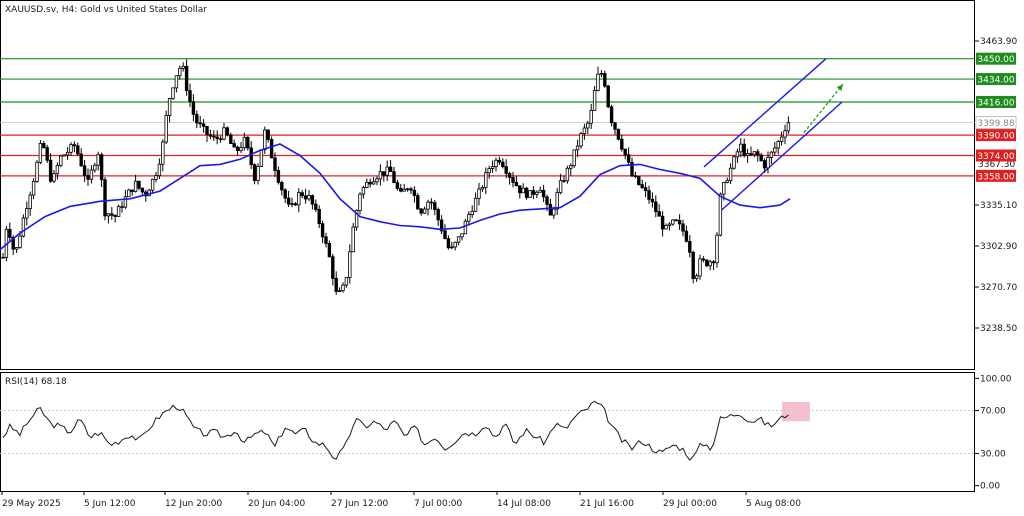  Describe the element at coordinates (998, 42) in the screenshot. I see `price-tick-label: 3463.90` at that location.